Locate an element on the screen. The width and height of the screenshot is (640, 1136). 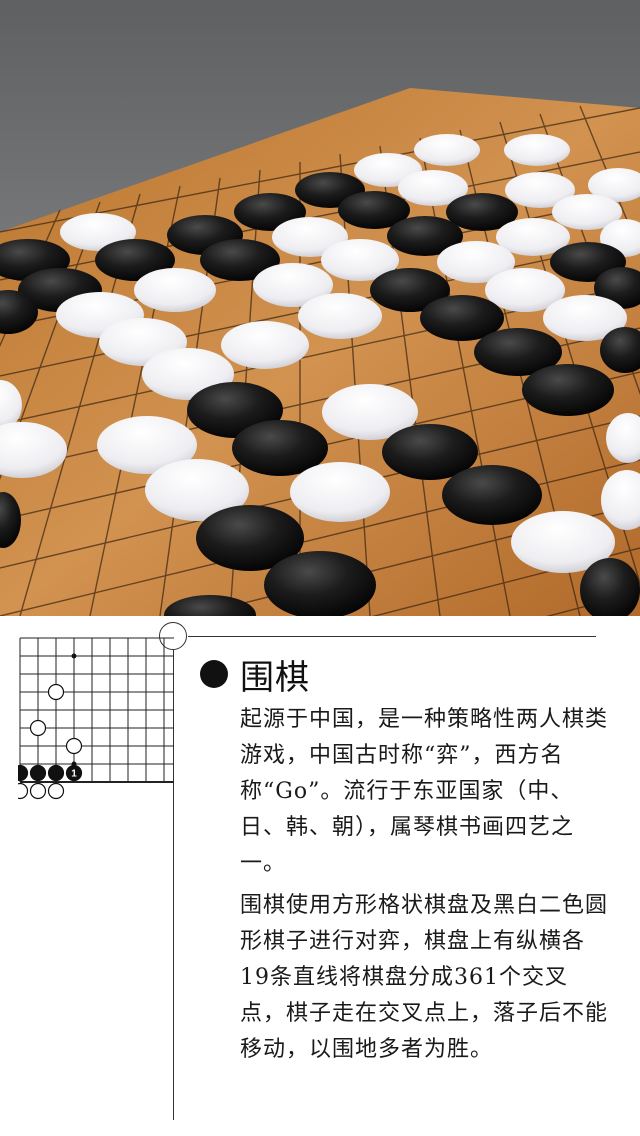
go-diagram: 1 is located at coordinates (96, 718).